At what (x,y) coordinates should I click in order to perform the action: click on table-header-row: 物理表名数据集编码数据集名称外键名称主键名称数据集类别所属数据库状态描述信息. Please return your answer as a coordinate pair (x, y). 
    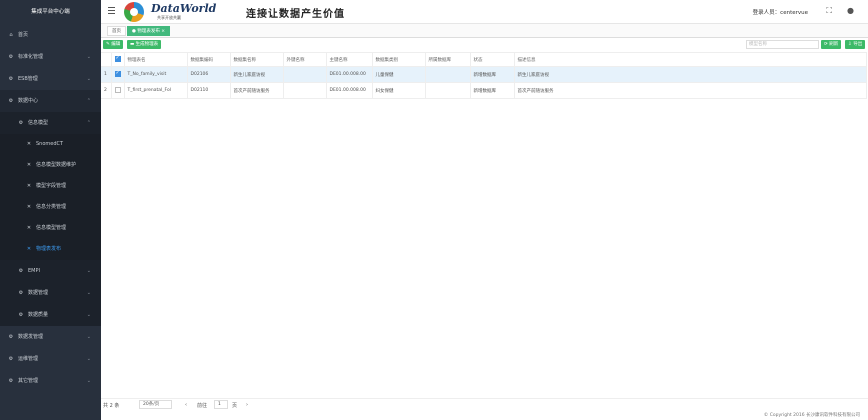
    Looking at the image, I should click on (484, 59).